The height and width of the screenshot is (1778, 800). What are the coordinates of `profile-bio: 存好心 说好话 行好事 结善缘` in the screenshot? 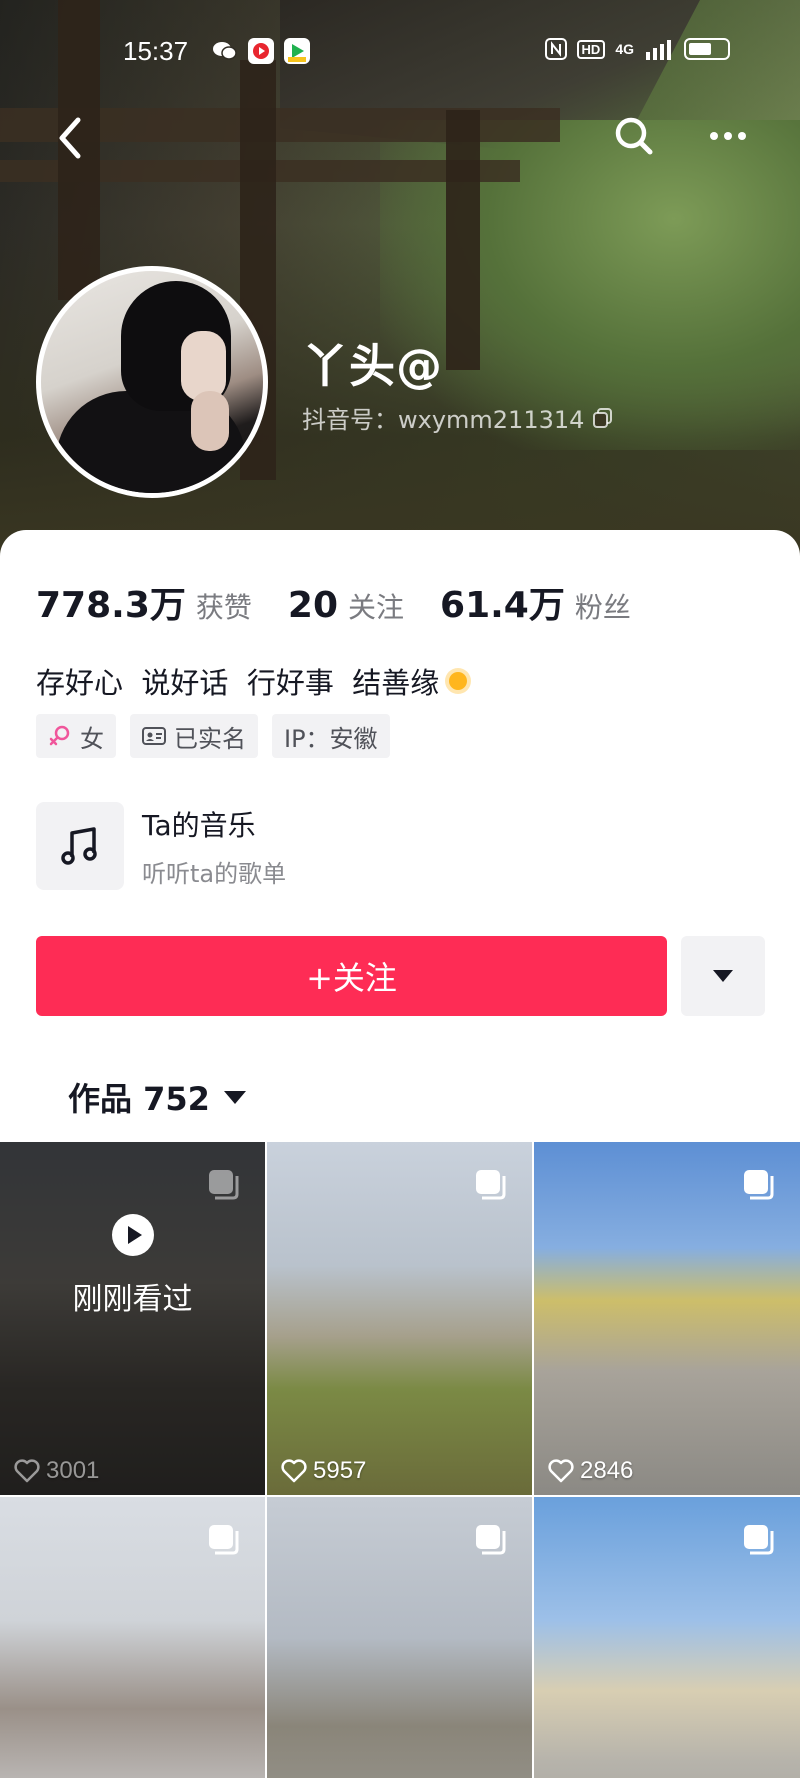 It's located at (255, 681).